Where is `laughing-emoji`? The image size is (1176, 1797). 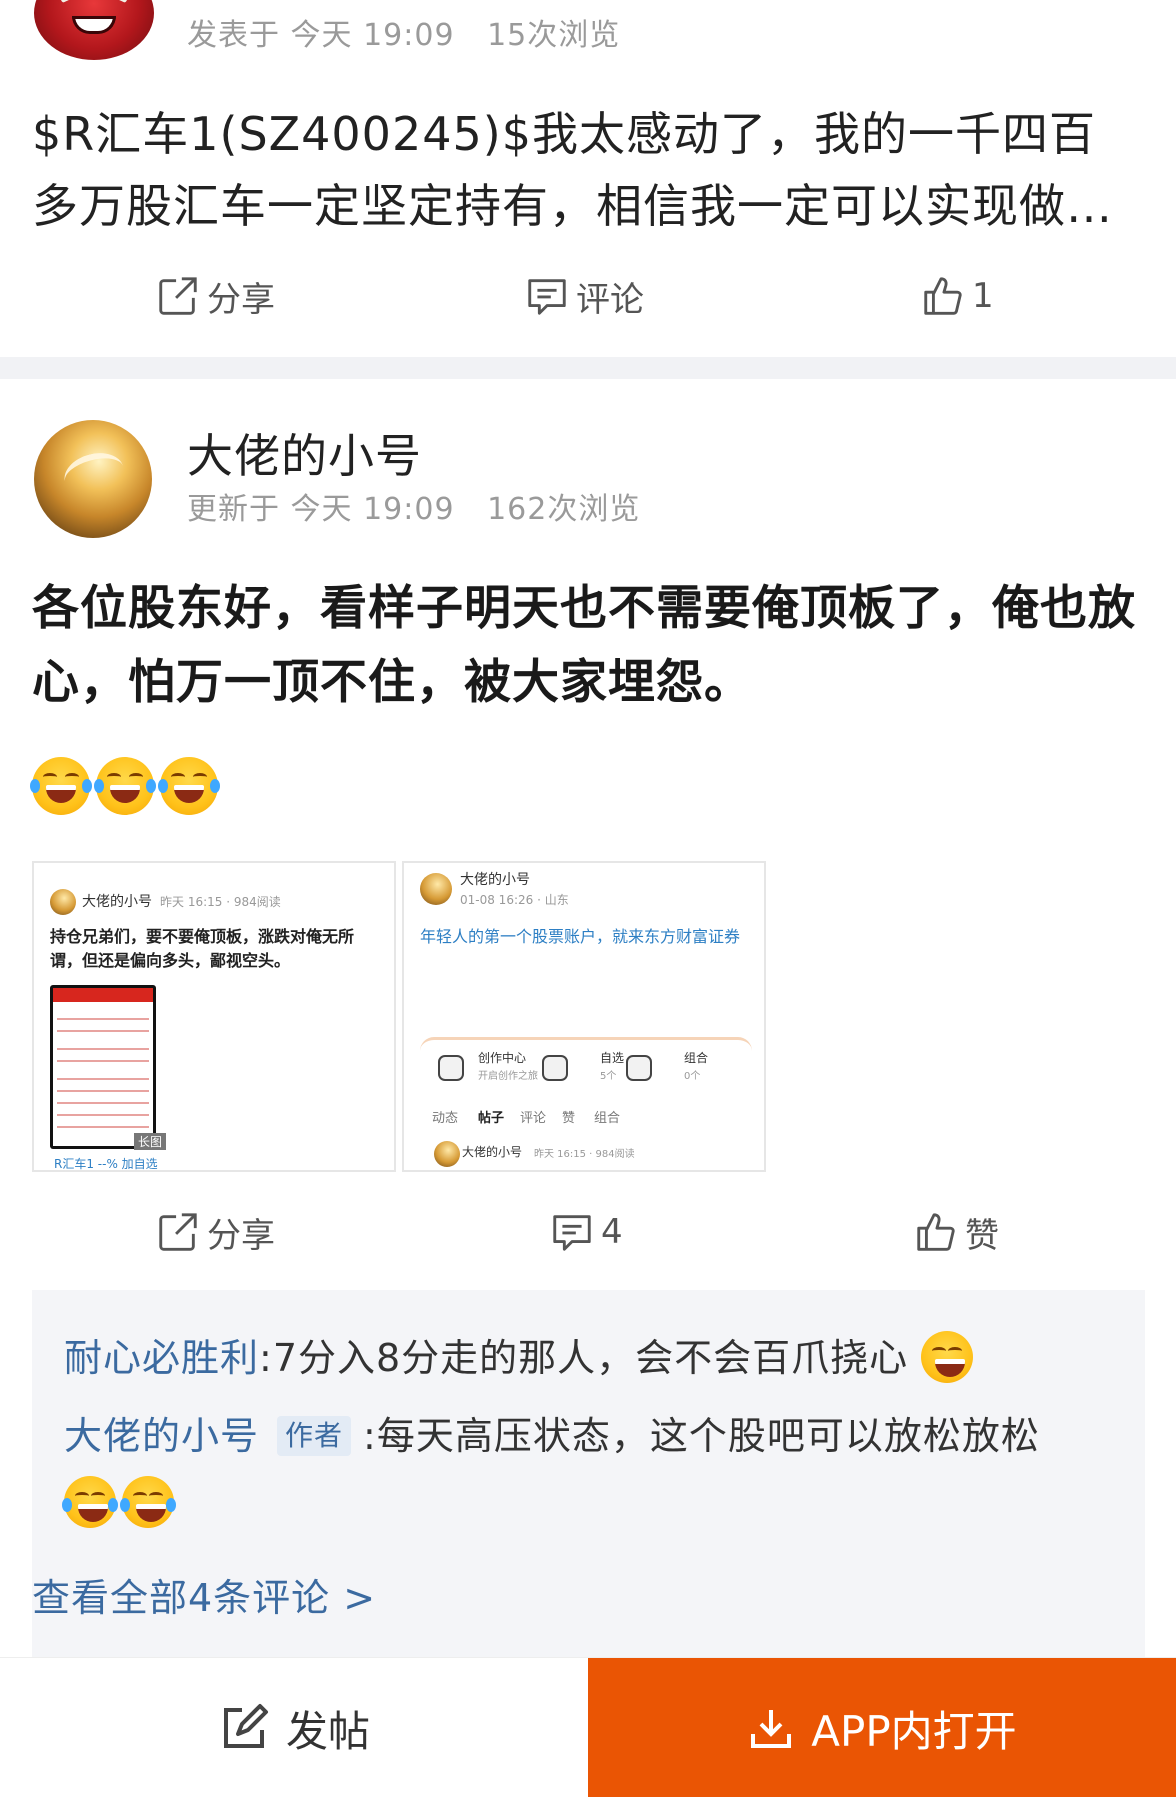 laughing-emoji is located at coordinates (947, 1356).